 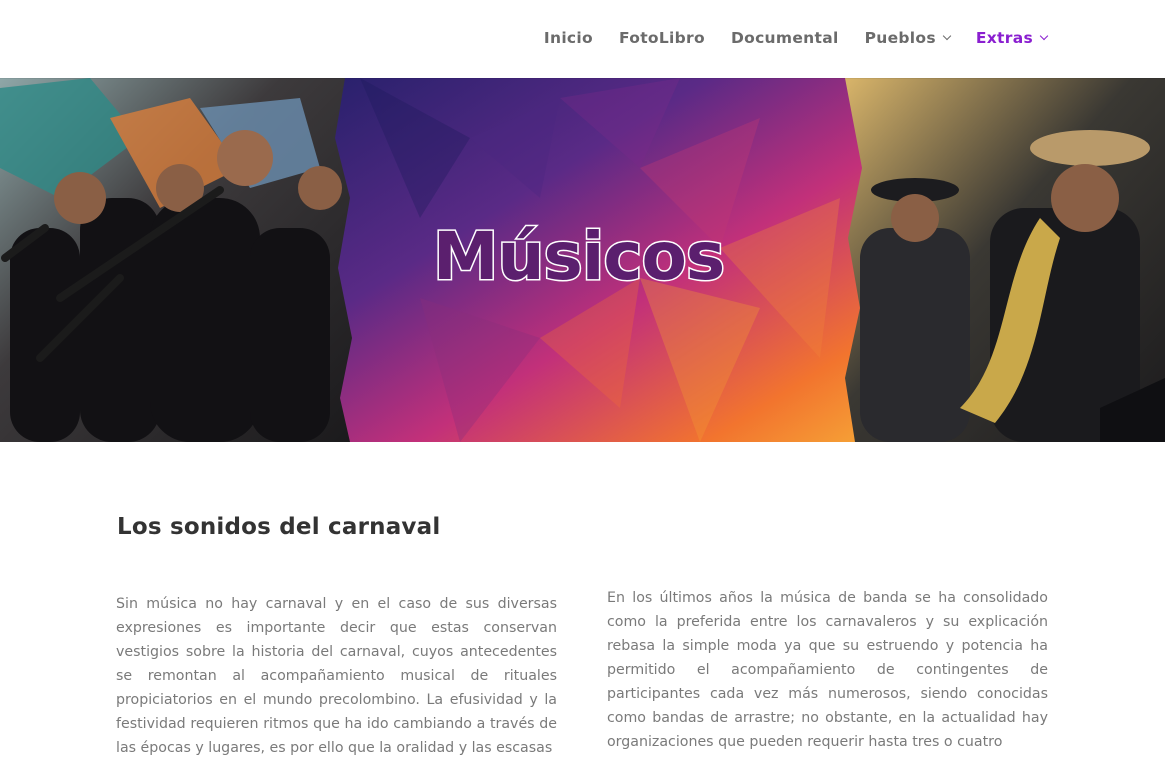 I want to click on nav-item-documental: Documental, so click(x=785, y=38).